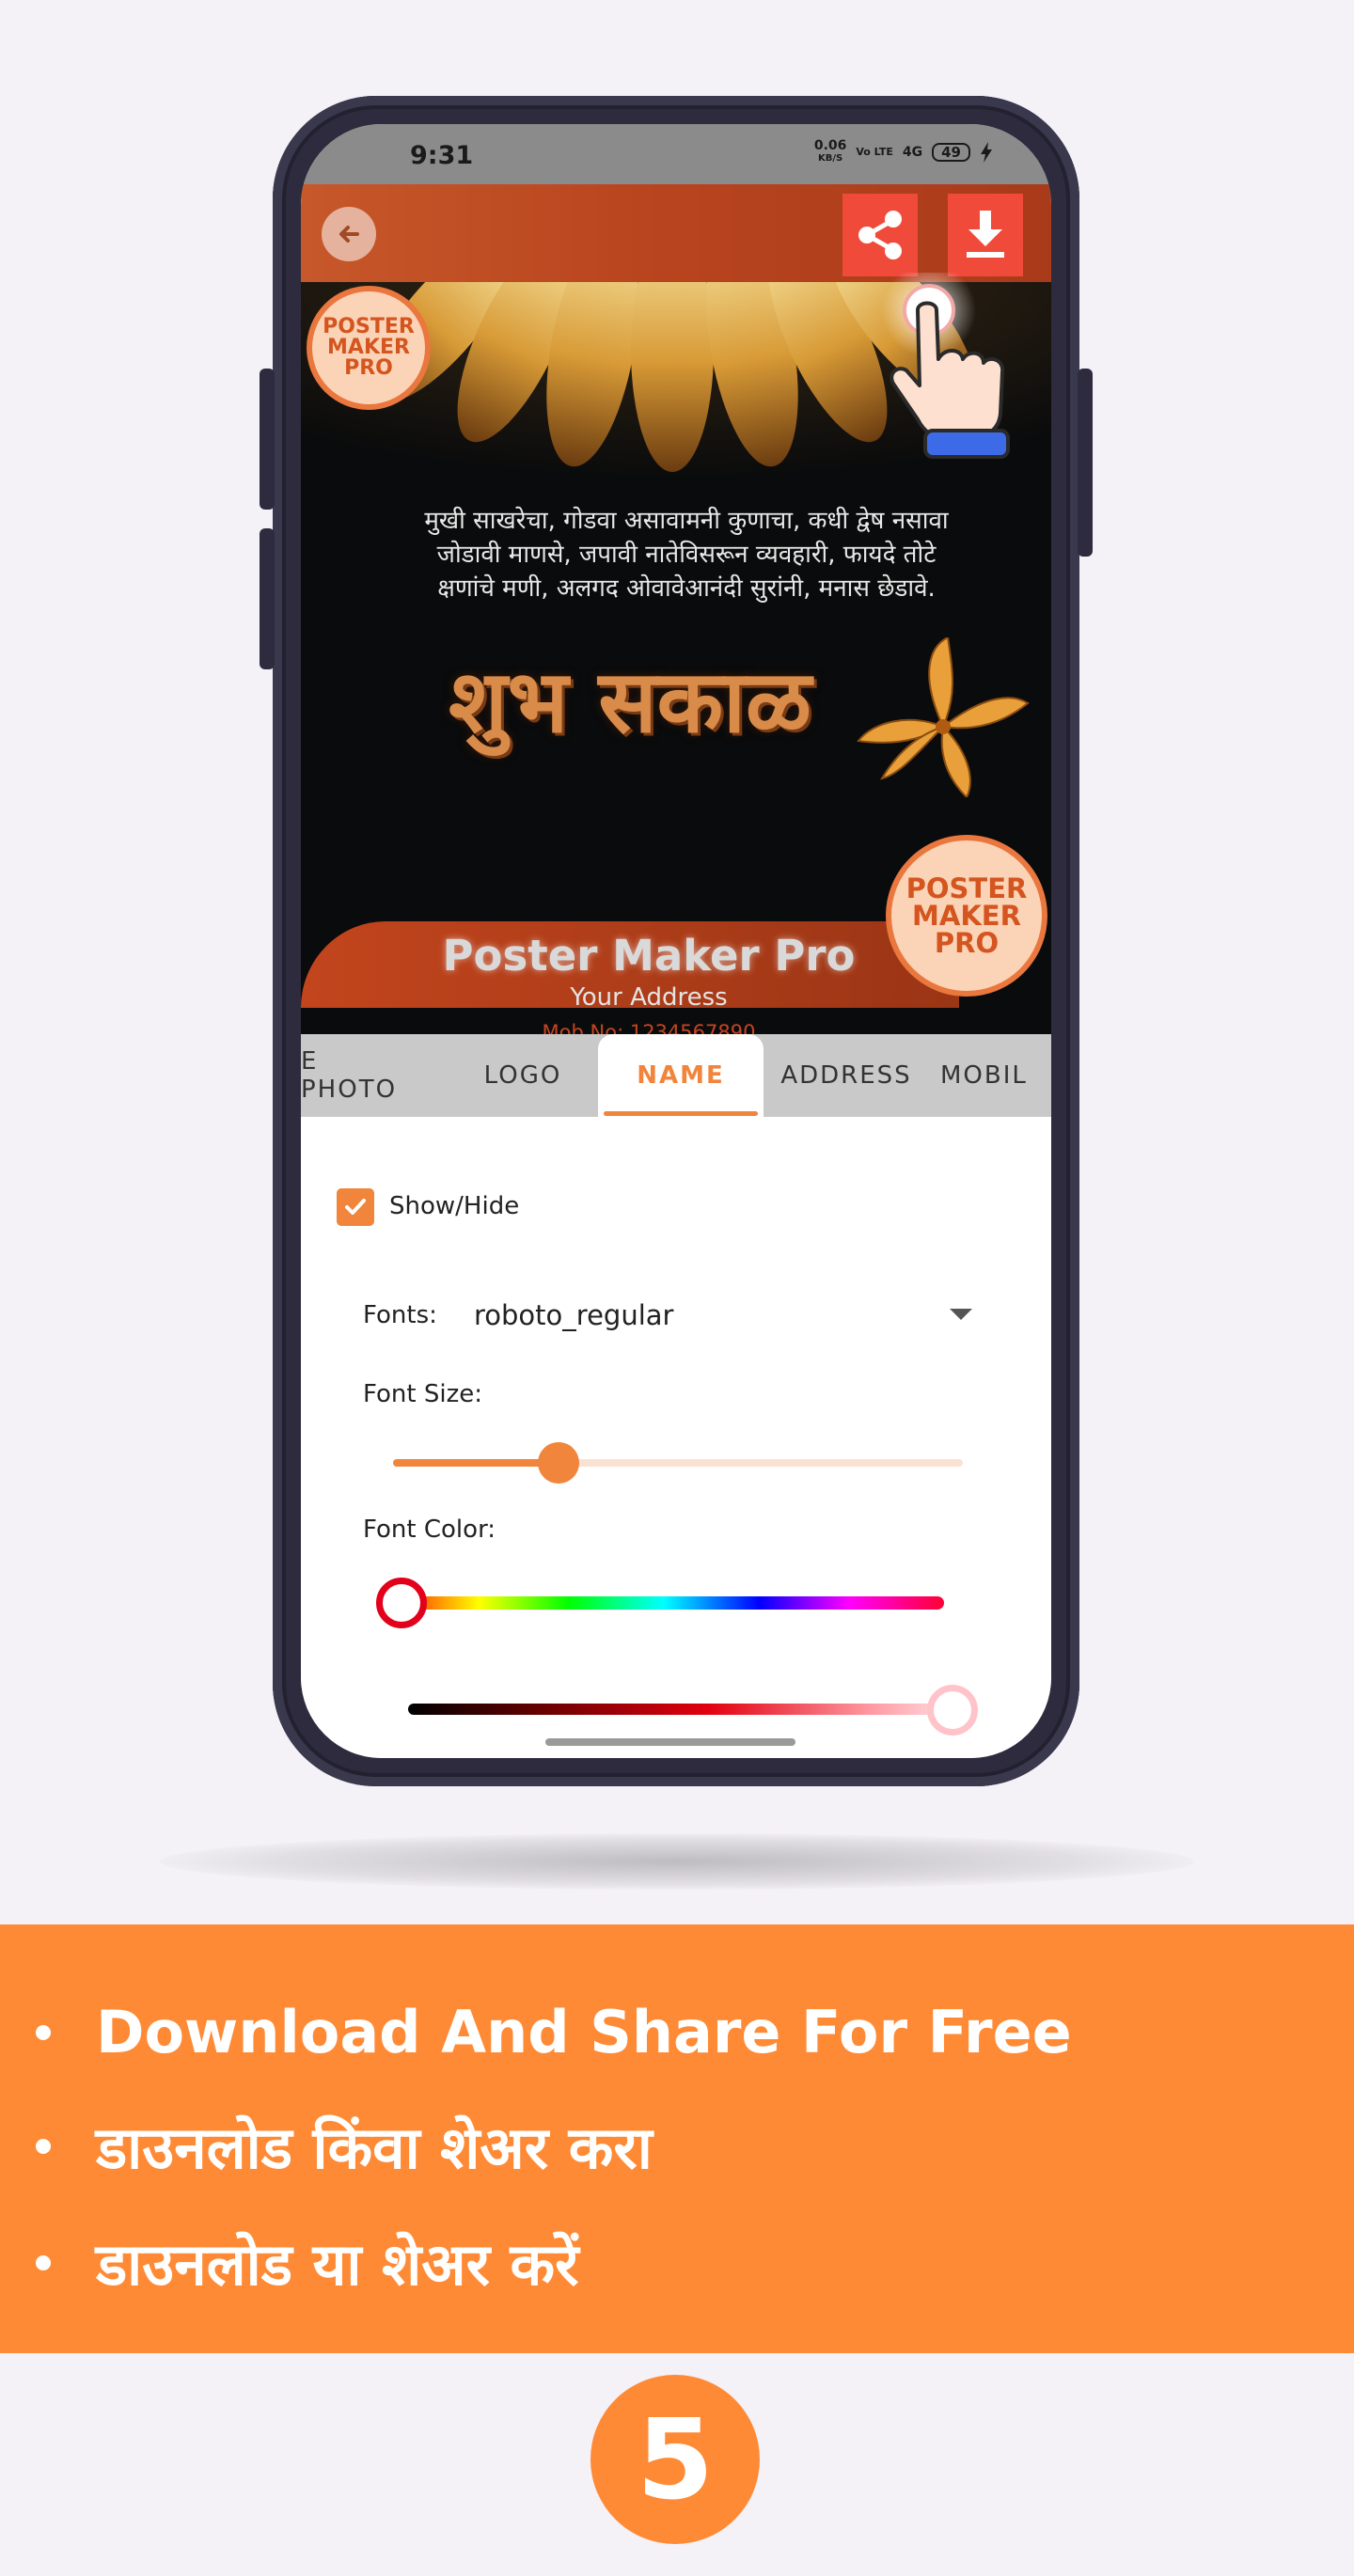 The image size is (1354, 2576). What do you see at coordinates (664, 1603) in the screenshot?
I see `hue-slider` at bounding box center [664, 1603].